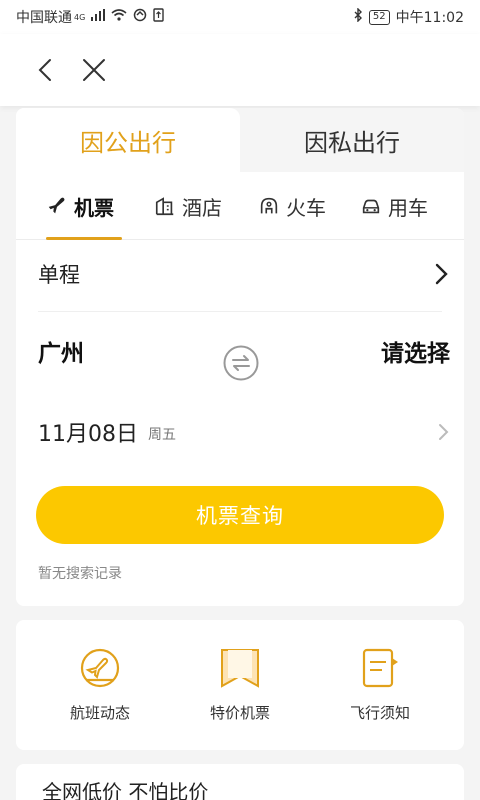 This screenshot has width=480, height=800. I want to click on status-bar-left: 中国联通 4G, so click(90, 17).